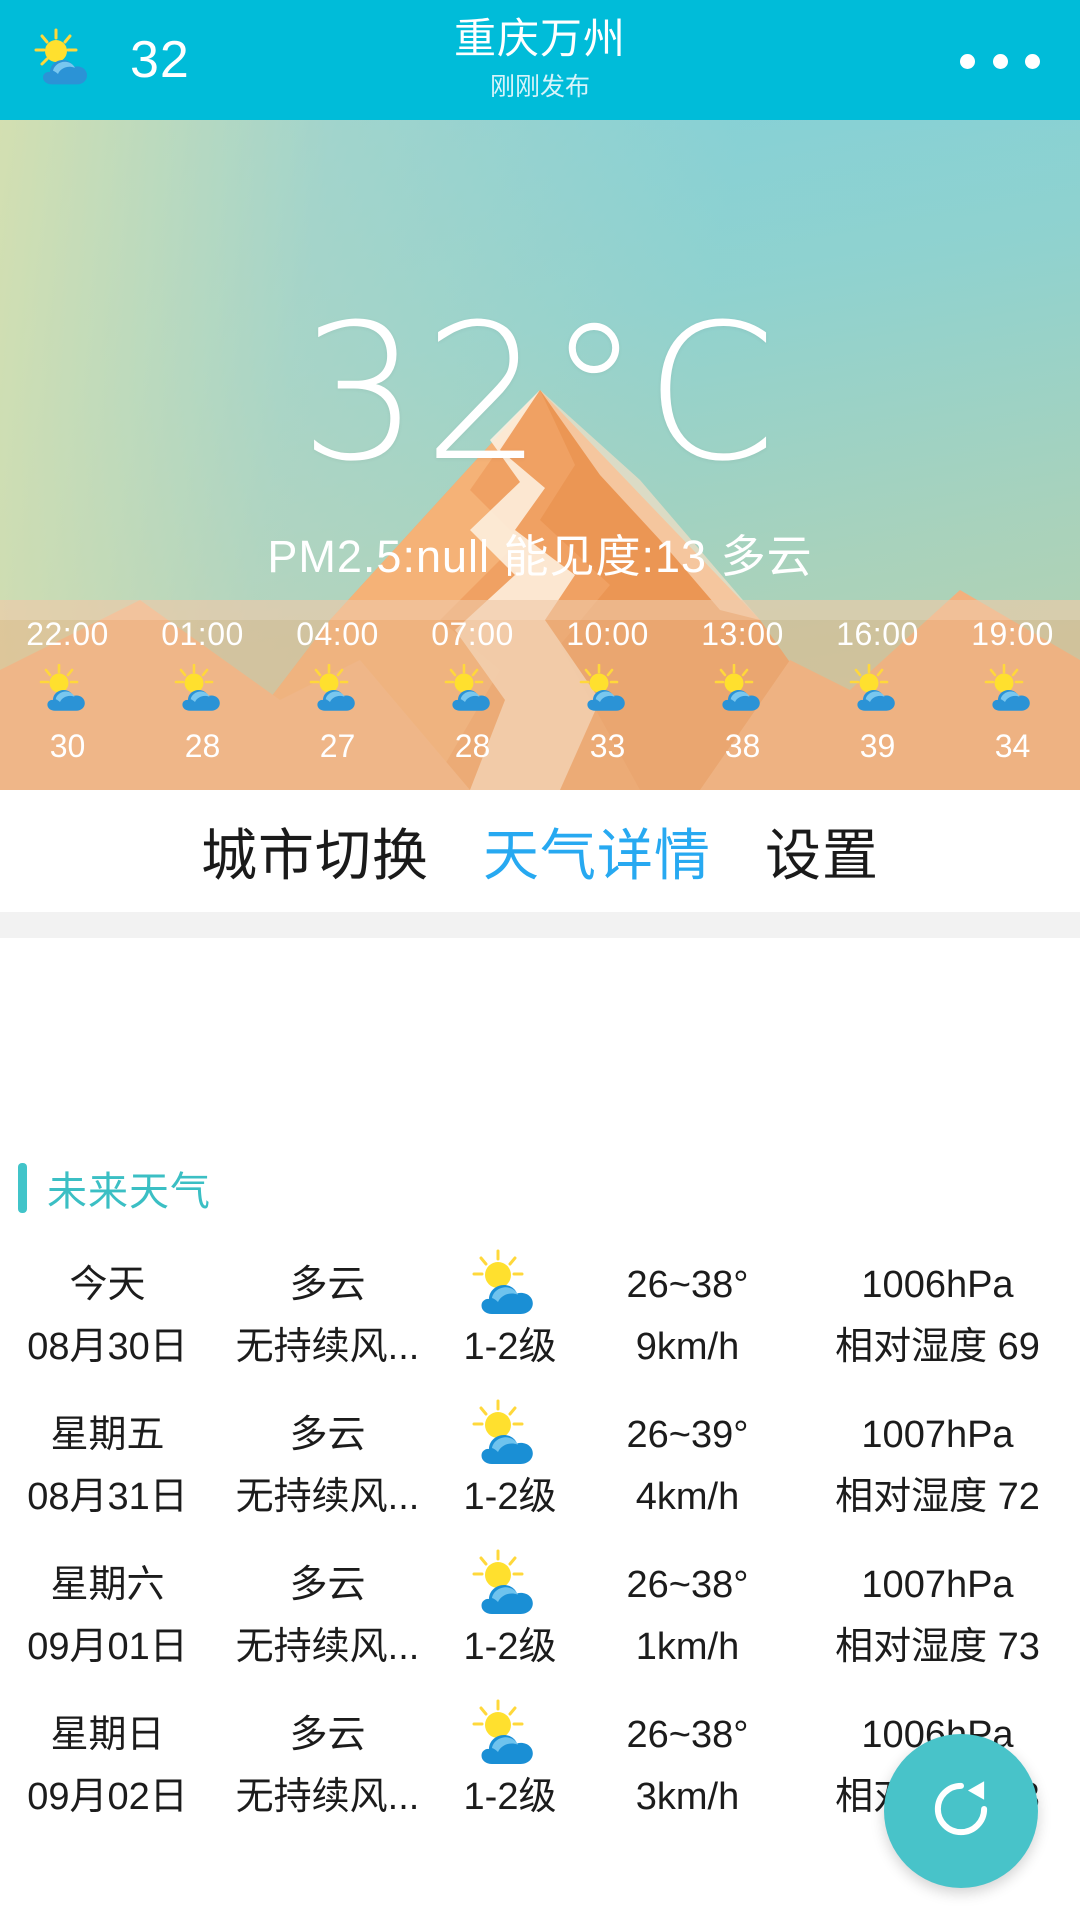 This screenshot has height=1920, width=1080. I want to click on forecast-row-secondary: 08月31日 无持续风... 1-2级 4km/h 相对湿度 72, so click(540, 1497).